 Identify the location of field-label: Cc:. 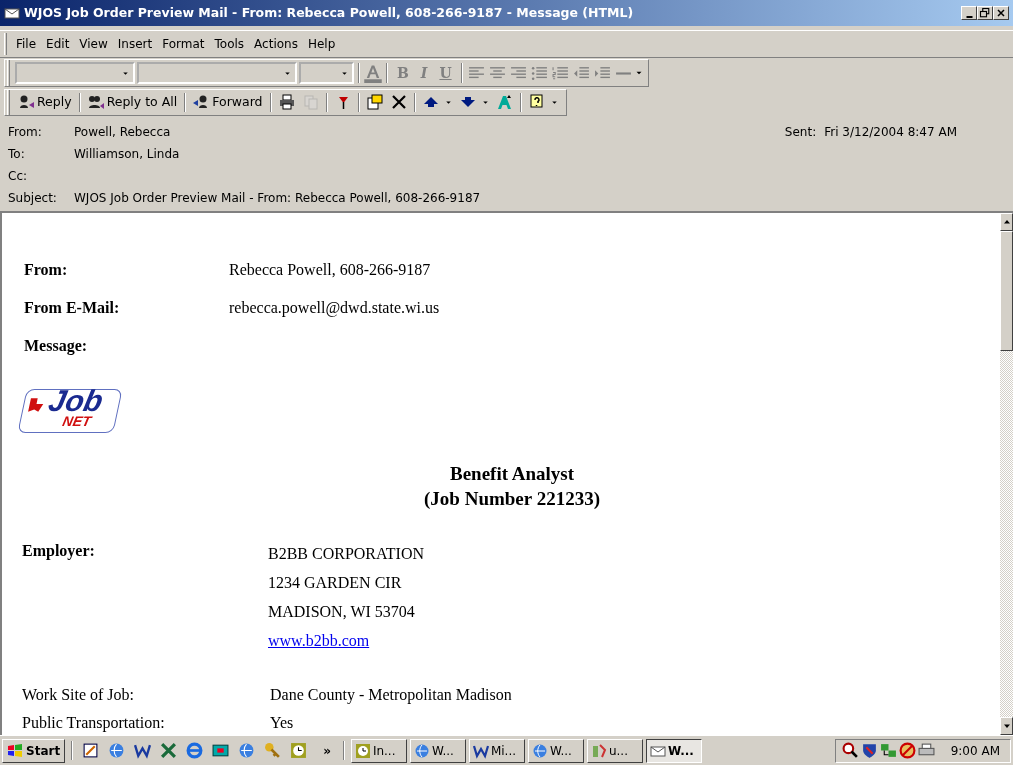
(18, 176).